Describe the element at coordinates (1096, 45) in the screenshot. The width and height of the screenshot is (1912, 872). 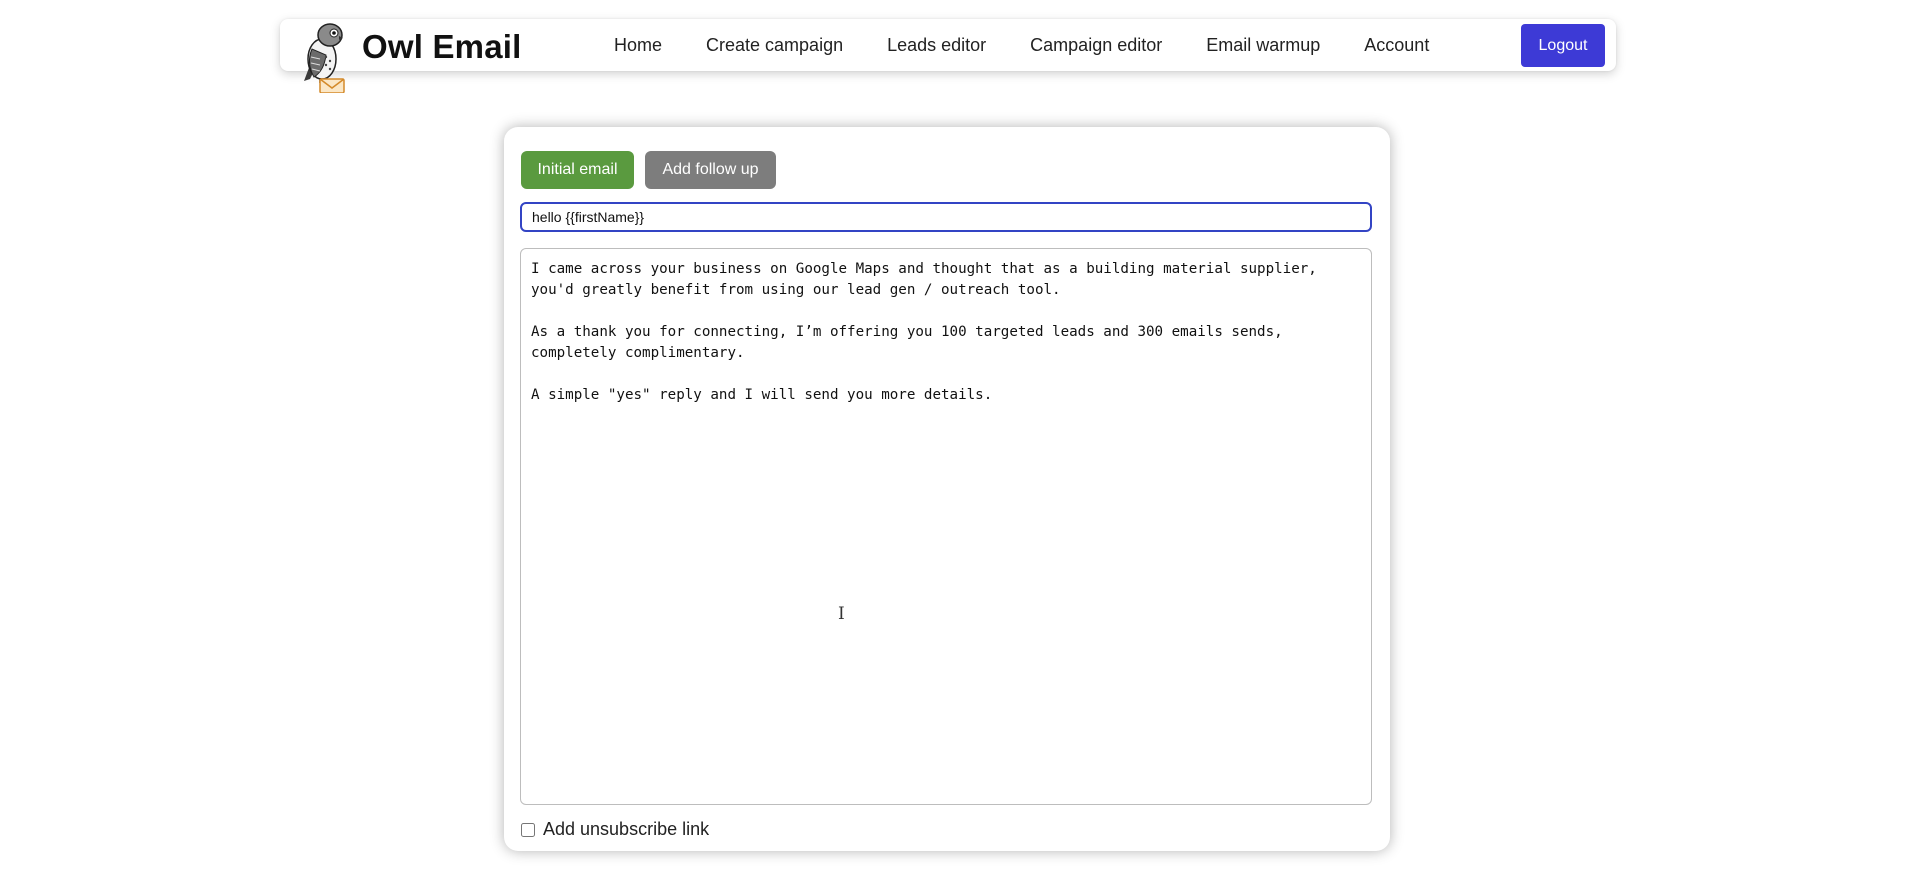
I see `nav-campaign-editor: Campaign editor` at that location.